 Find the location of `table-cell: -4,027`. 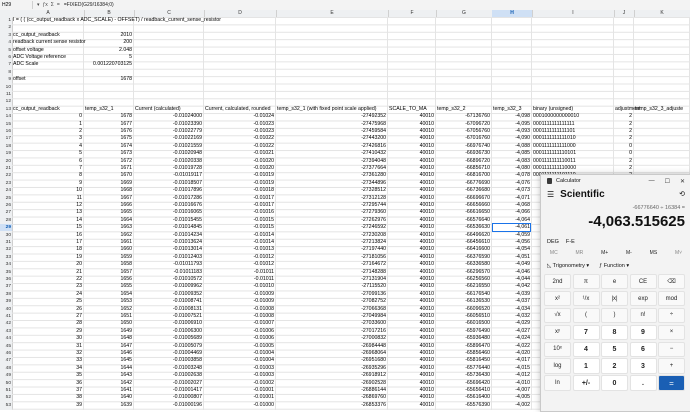

table-cell: -4,027 is located at coordinates (511, 331).